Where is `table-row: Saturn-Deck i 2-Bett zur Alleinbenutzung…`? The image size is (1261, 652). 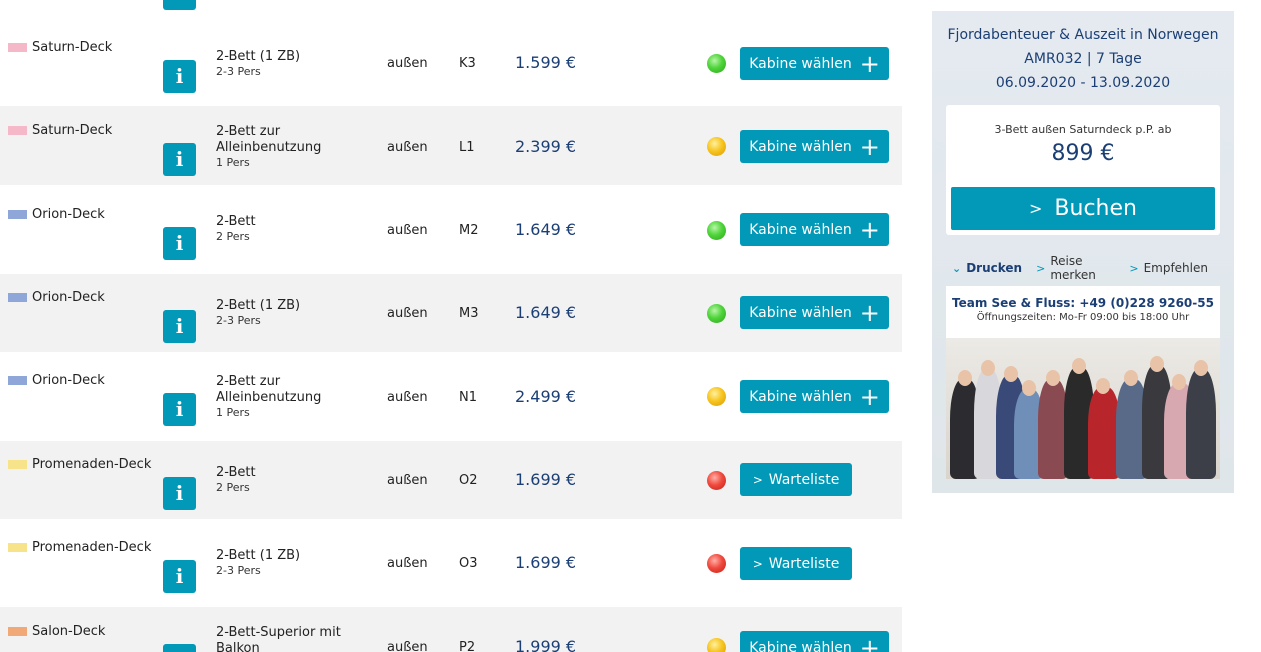 table-row: Saturn-Deck i 2-Bett zur Alleinbenutzung… is located at coordinates (451, 145).